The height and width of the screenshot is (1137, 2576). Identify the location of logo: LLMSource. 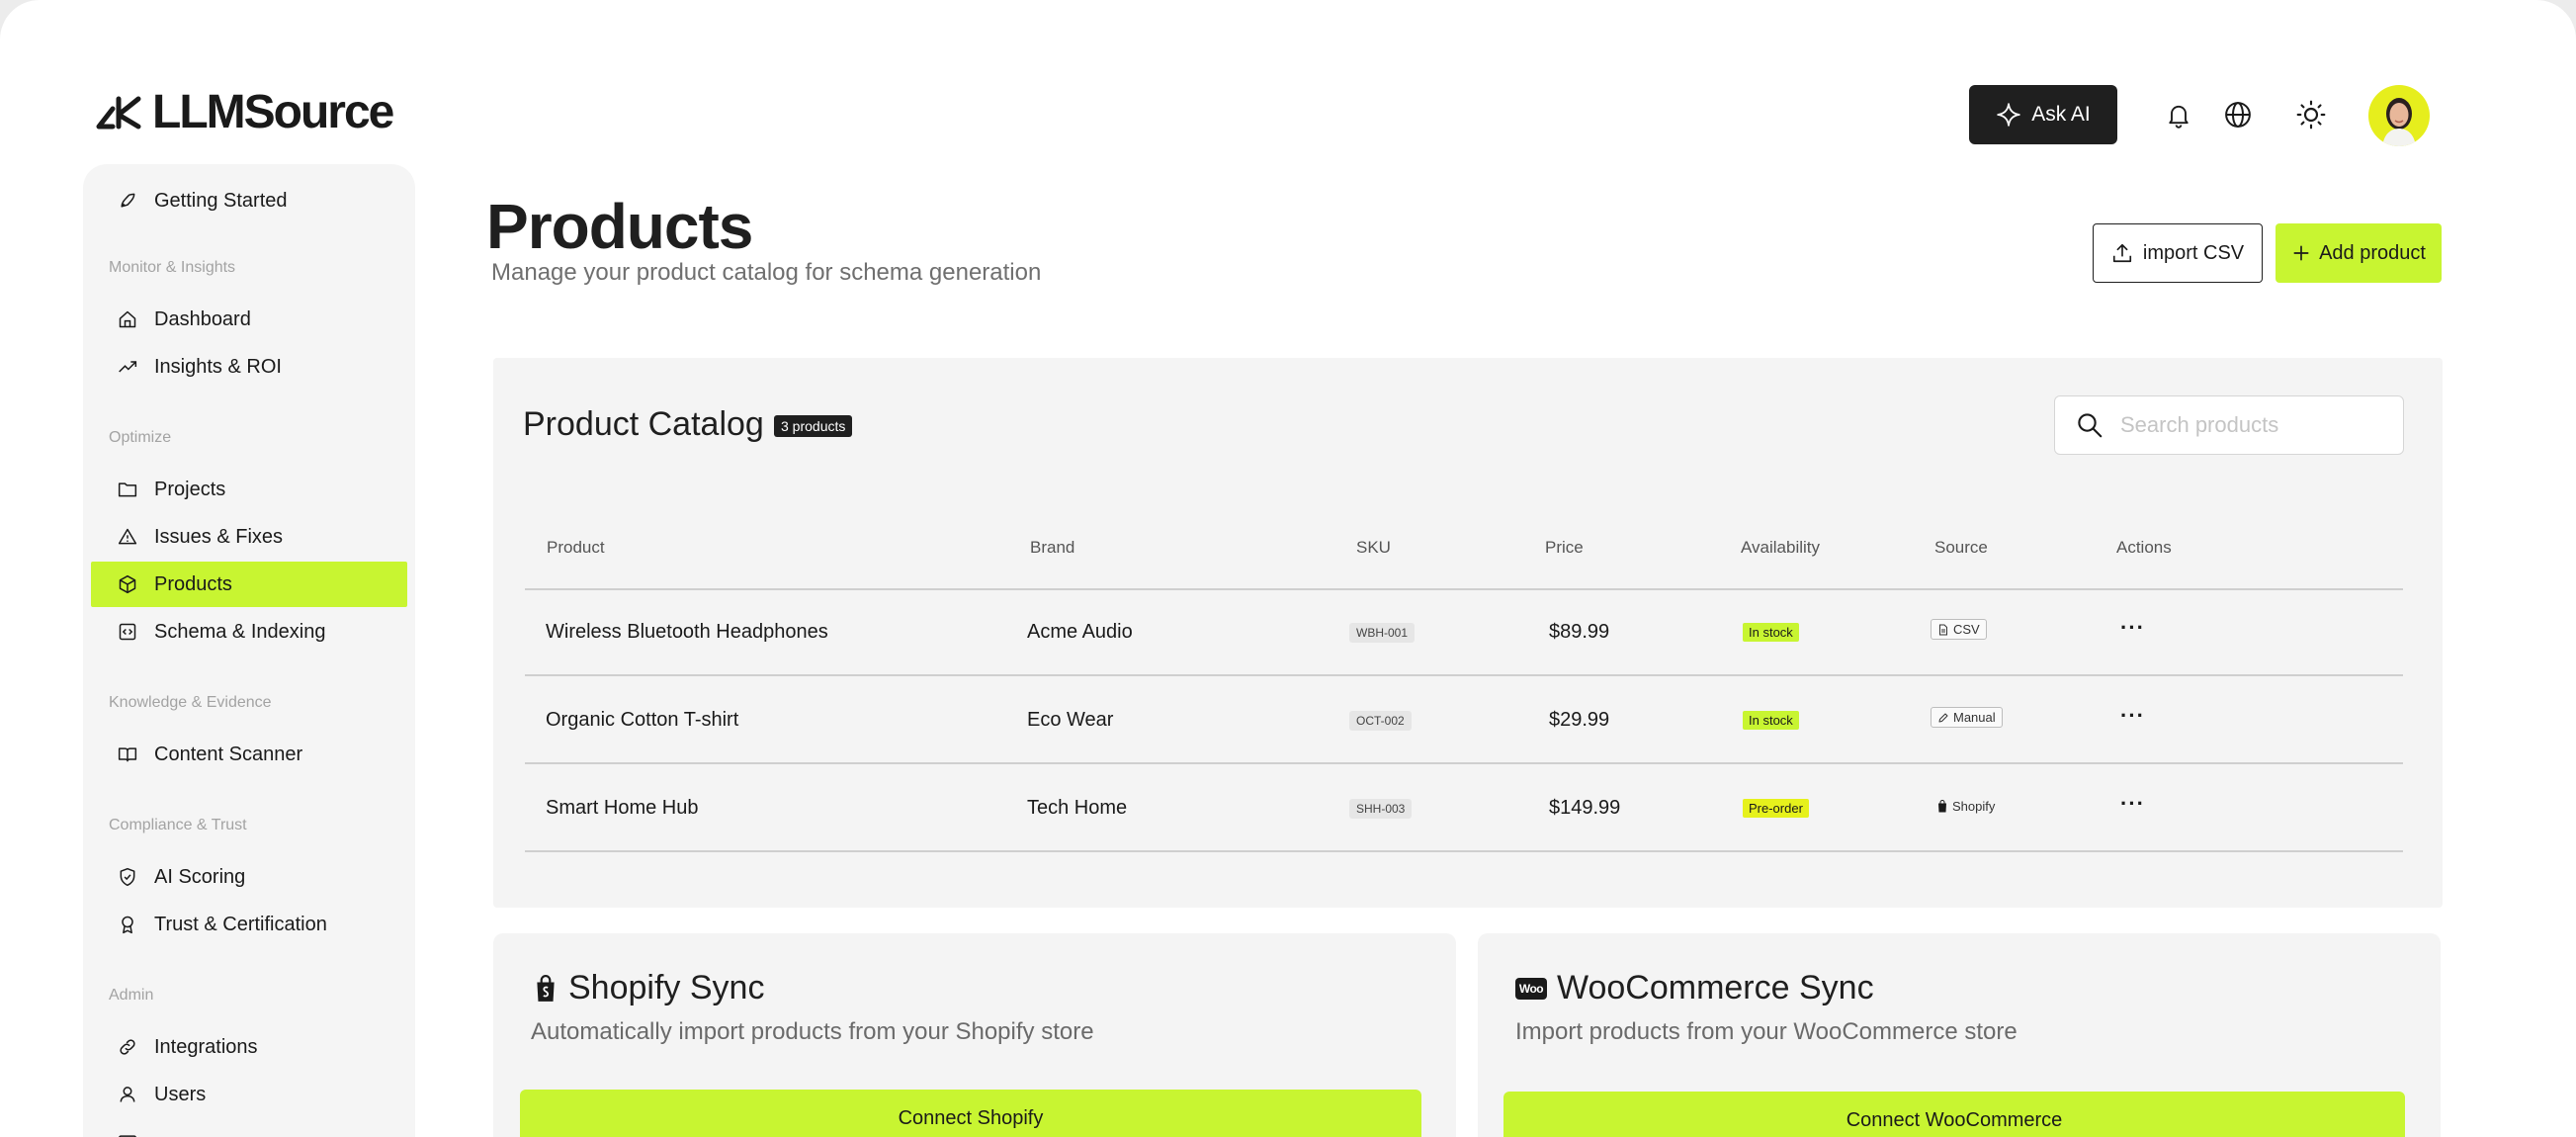
(244, 113).